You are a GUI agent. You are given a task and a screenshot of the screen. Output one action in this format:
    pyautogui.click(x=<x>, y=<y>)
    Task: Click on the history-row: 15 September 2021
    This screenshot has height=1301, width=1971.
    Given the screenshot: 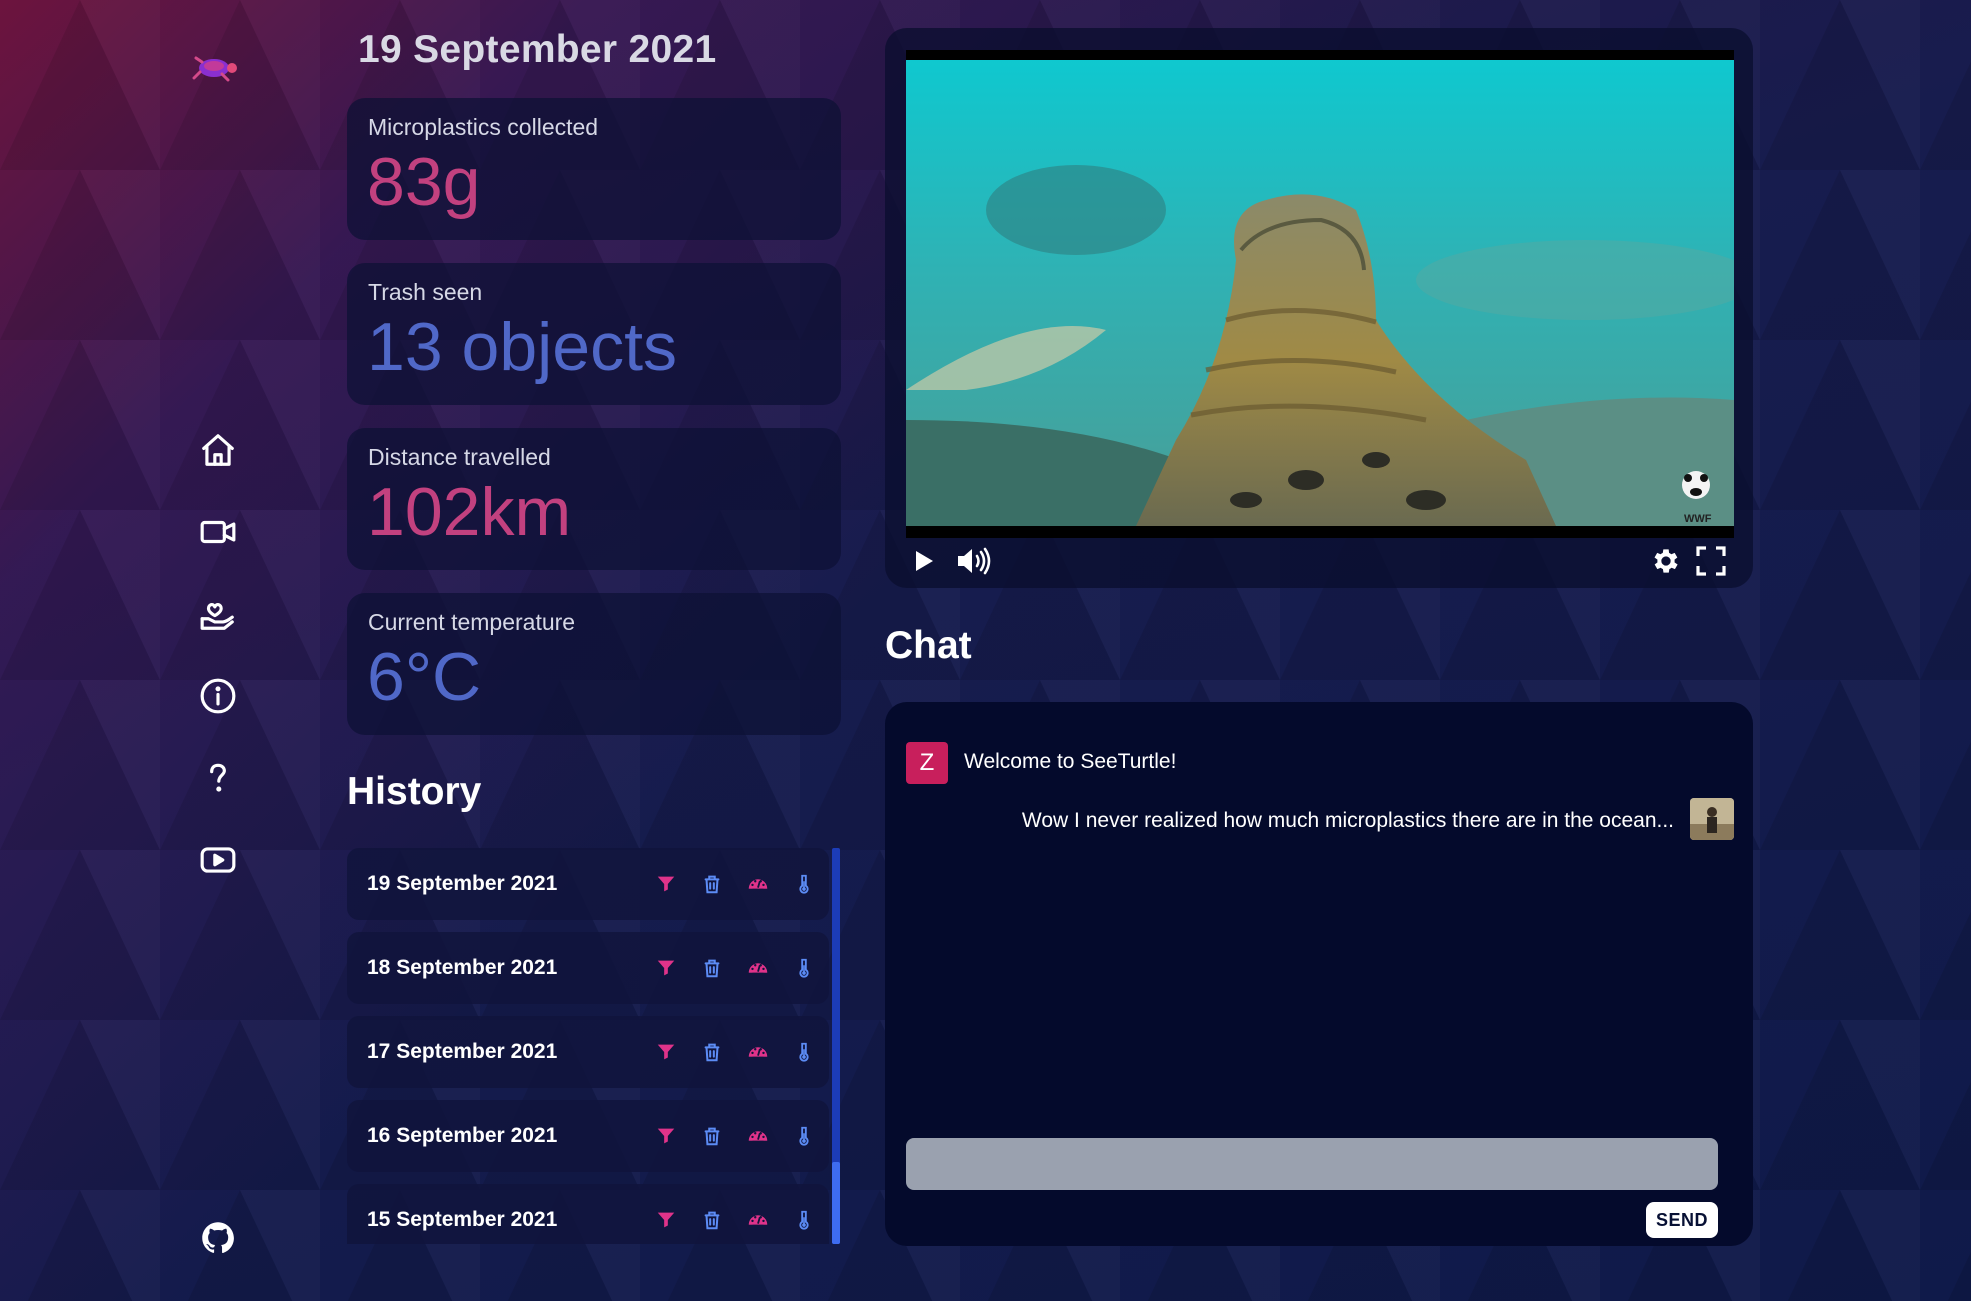 What is the action you would take?
    pyautogui.click(x=588, y=1214)
    